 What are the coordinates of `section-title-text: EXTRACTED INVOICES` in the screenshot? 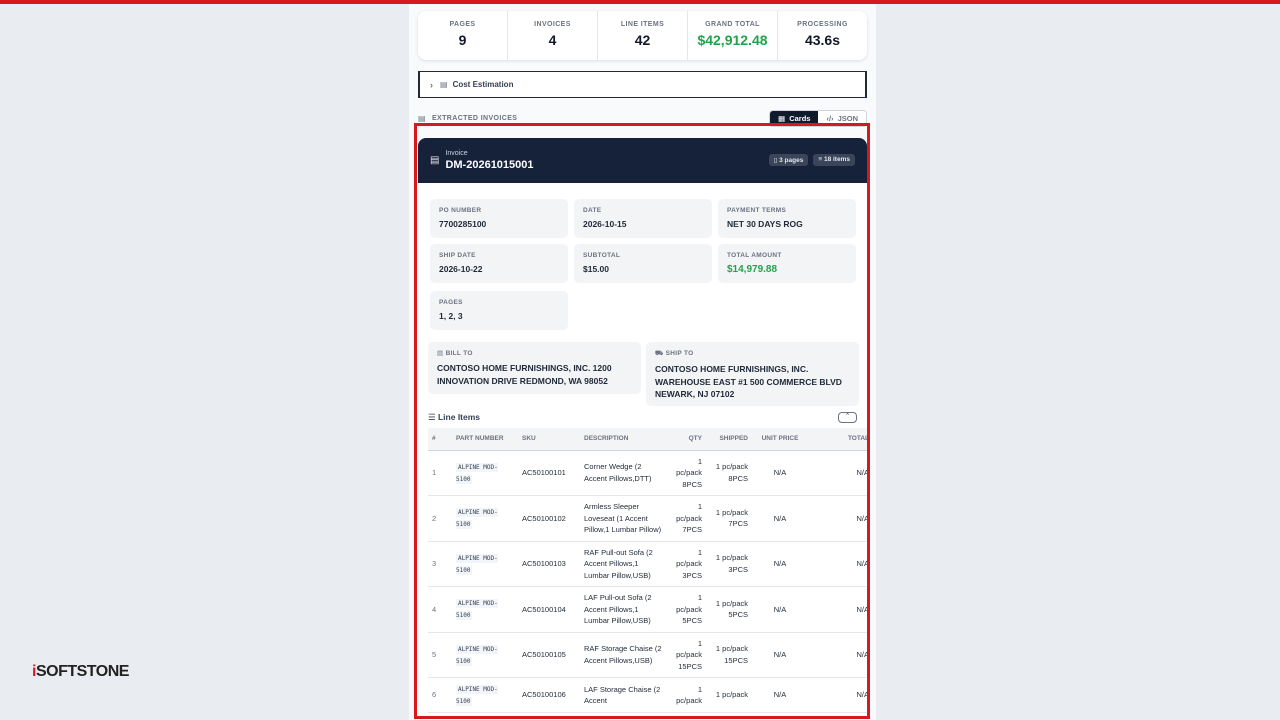 It's located at (474, 118).